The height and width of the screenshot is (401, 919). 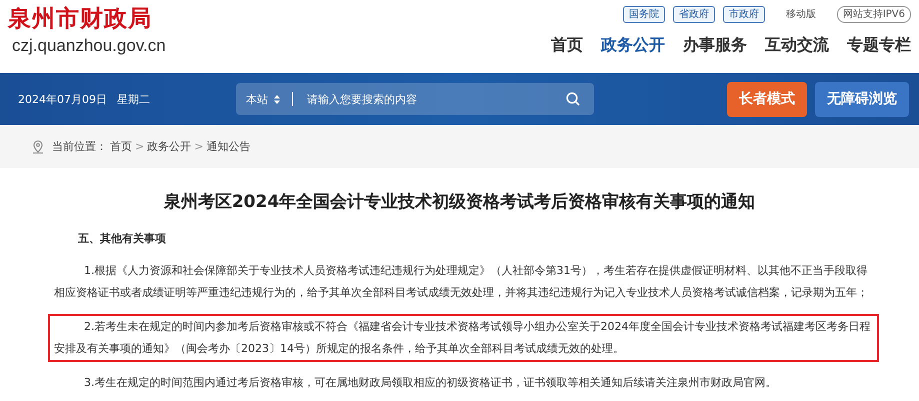 I want to click on breadcrumb-link: 通知公告, so click(x=228, y=146).